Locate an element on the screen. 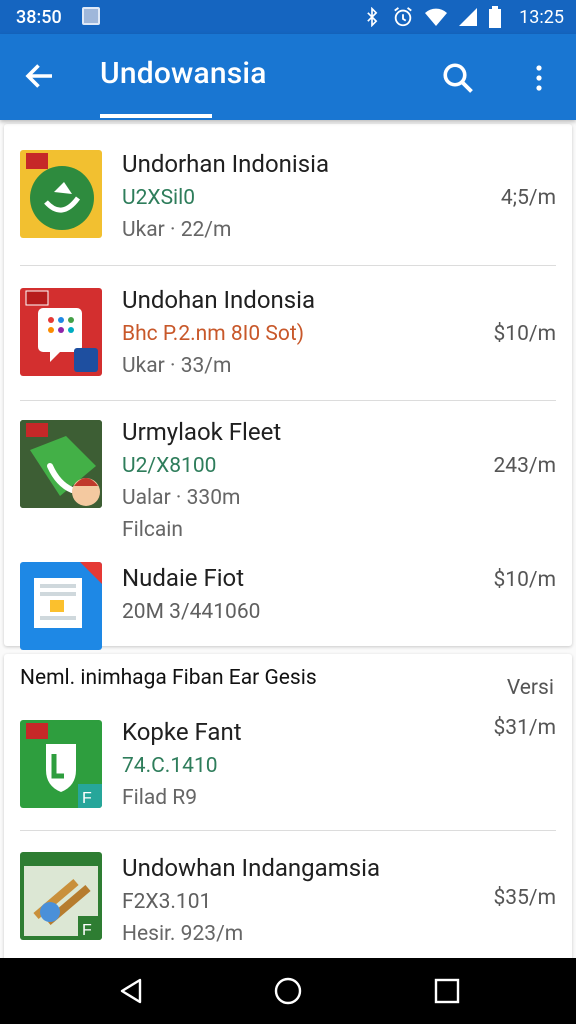  navigation-bar is located at coordinates (288, 991).